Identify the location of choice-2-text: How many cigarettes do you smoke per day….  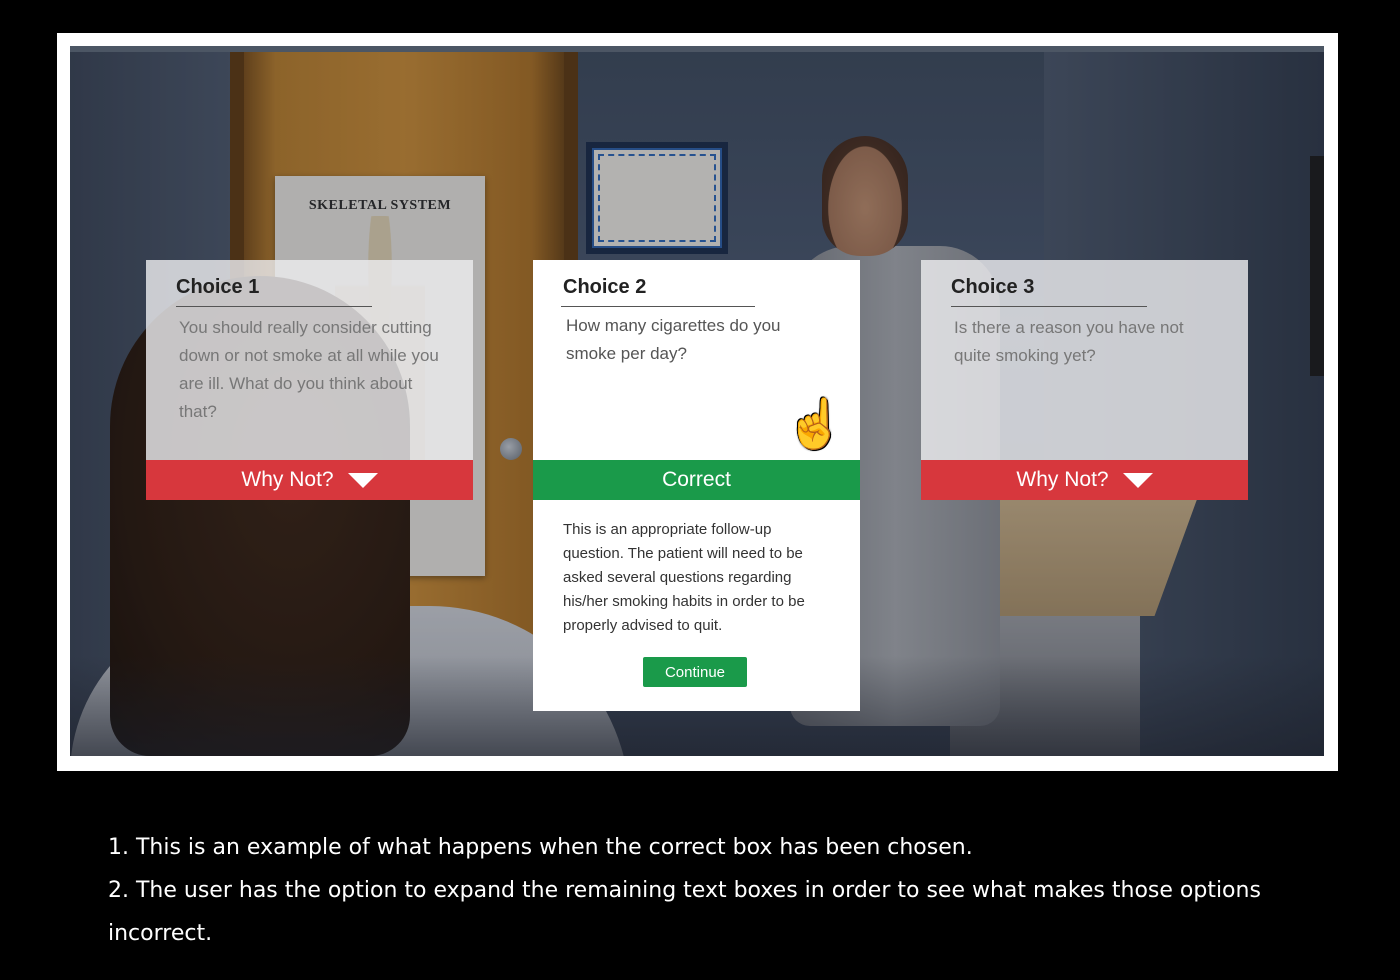
(673, 339).